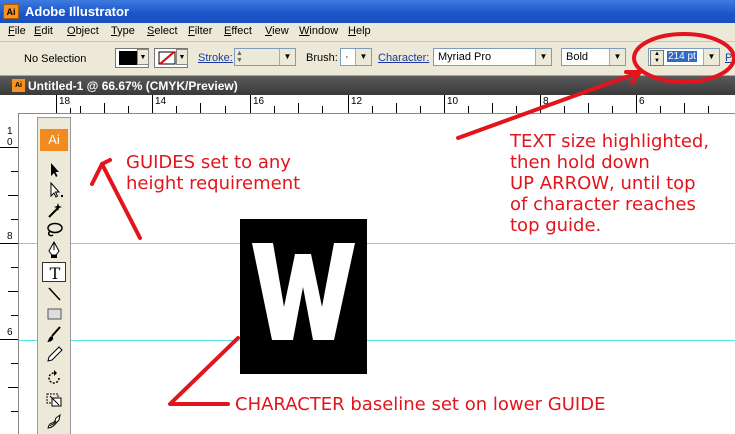  Describe the element at coordinates (420, 404) in the screenshot. I see `baseline-note: CHARACTER baseline set on lower GUIDE` at that location.